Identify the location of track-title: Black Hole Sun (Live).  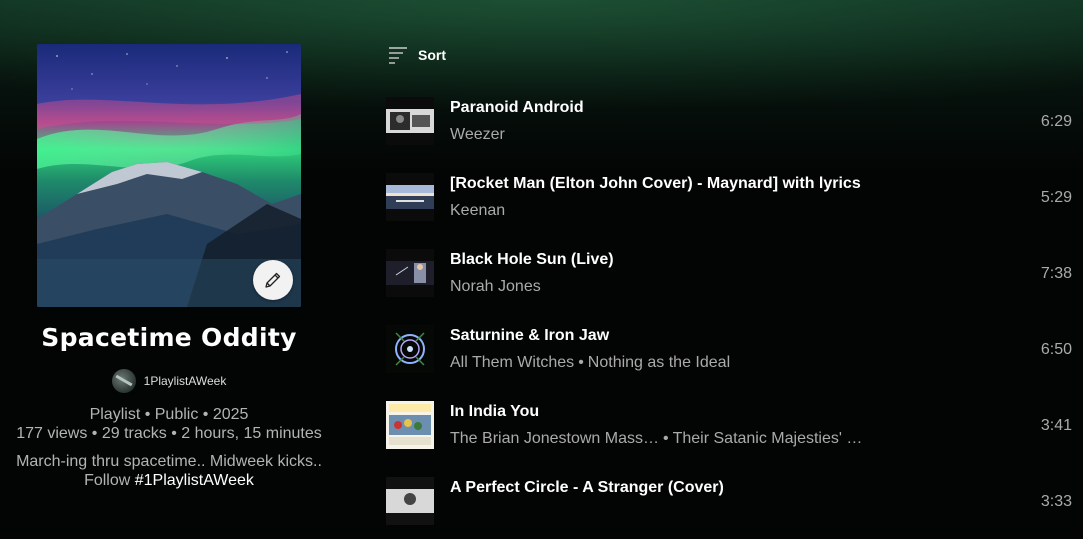
(532, 260).